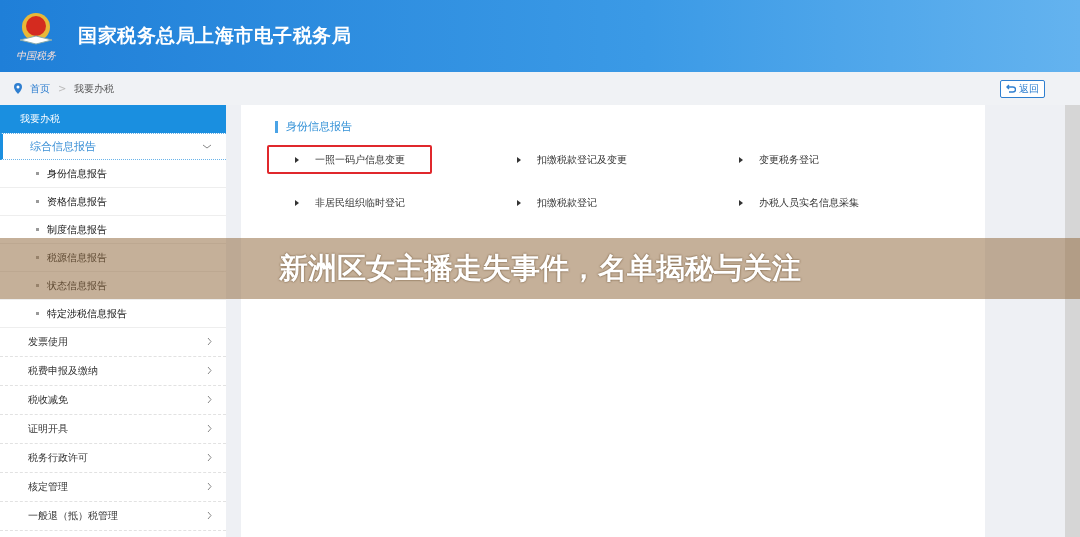 Image resolution: width=1080 pixels, height=537 pixels. Describe the element at coordinates (793, 202) in the screenshot. I see `service-link: 办税人员实名信息采集` at that location.